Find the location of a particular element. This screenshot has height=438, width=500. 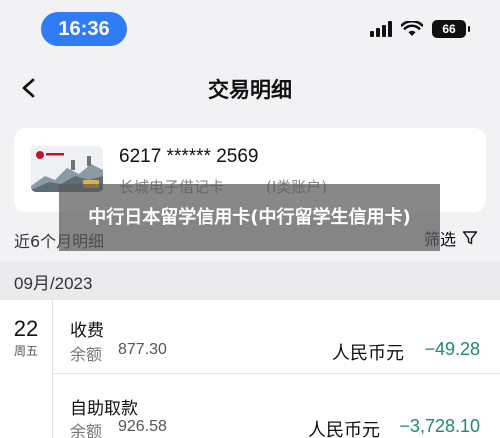

filter-icon is located at coordinates (470, 238).